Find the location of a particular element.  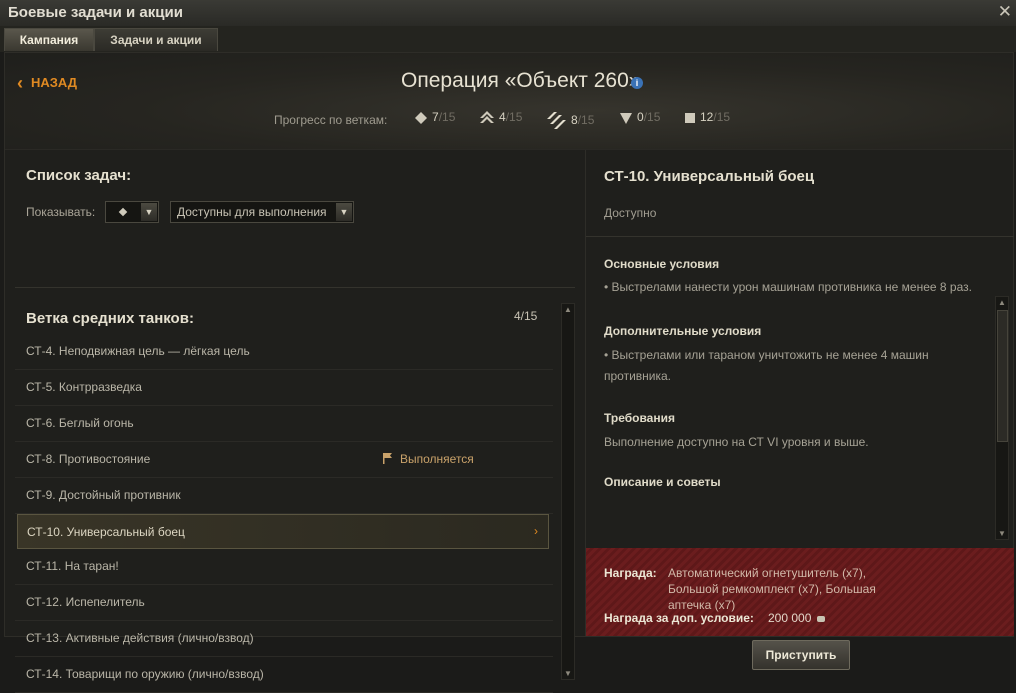

task-row: СТ-6. Беглый огонь is located at coordinates (284, 424).